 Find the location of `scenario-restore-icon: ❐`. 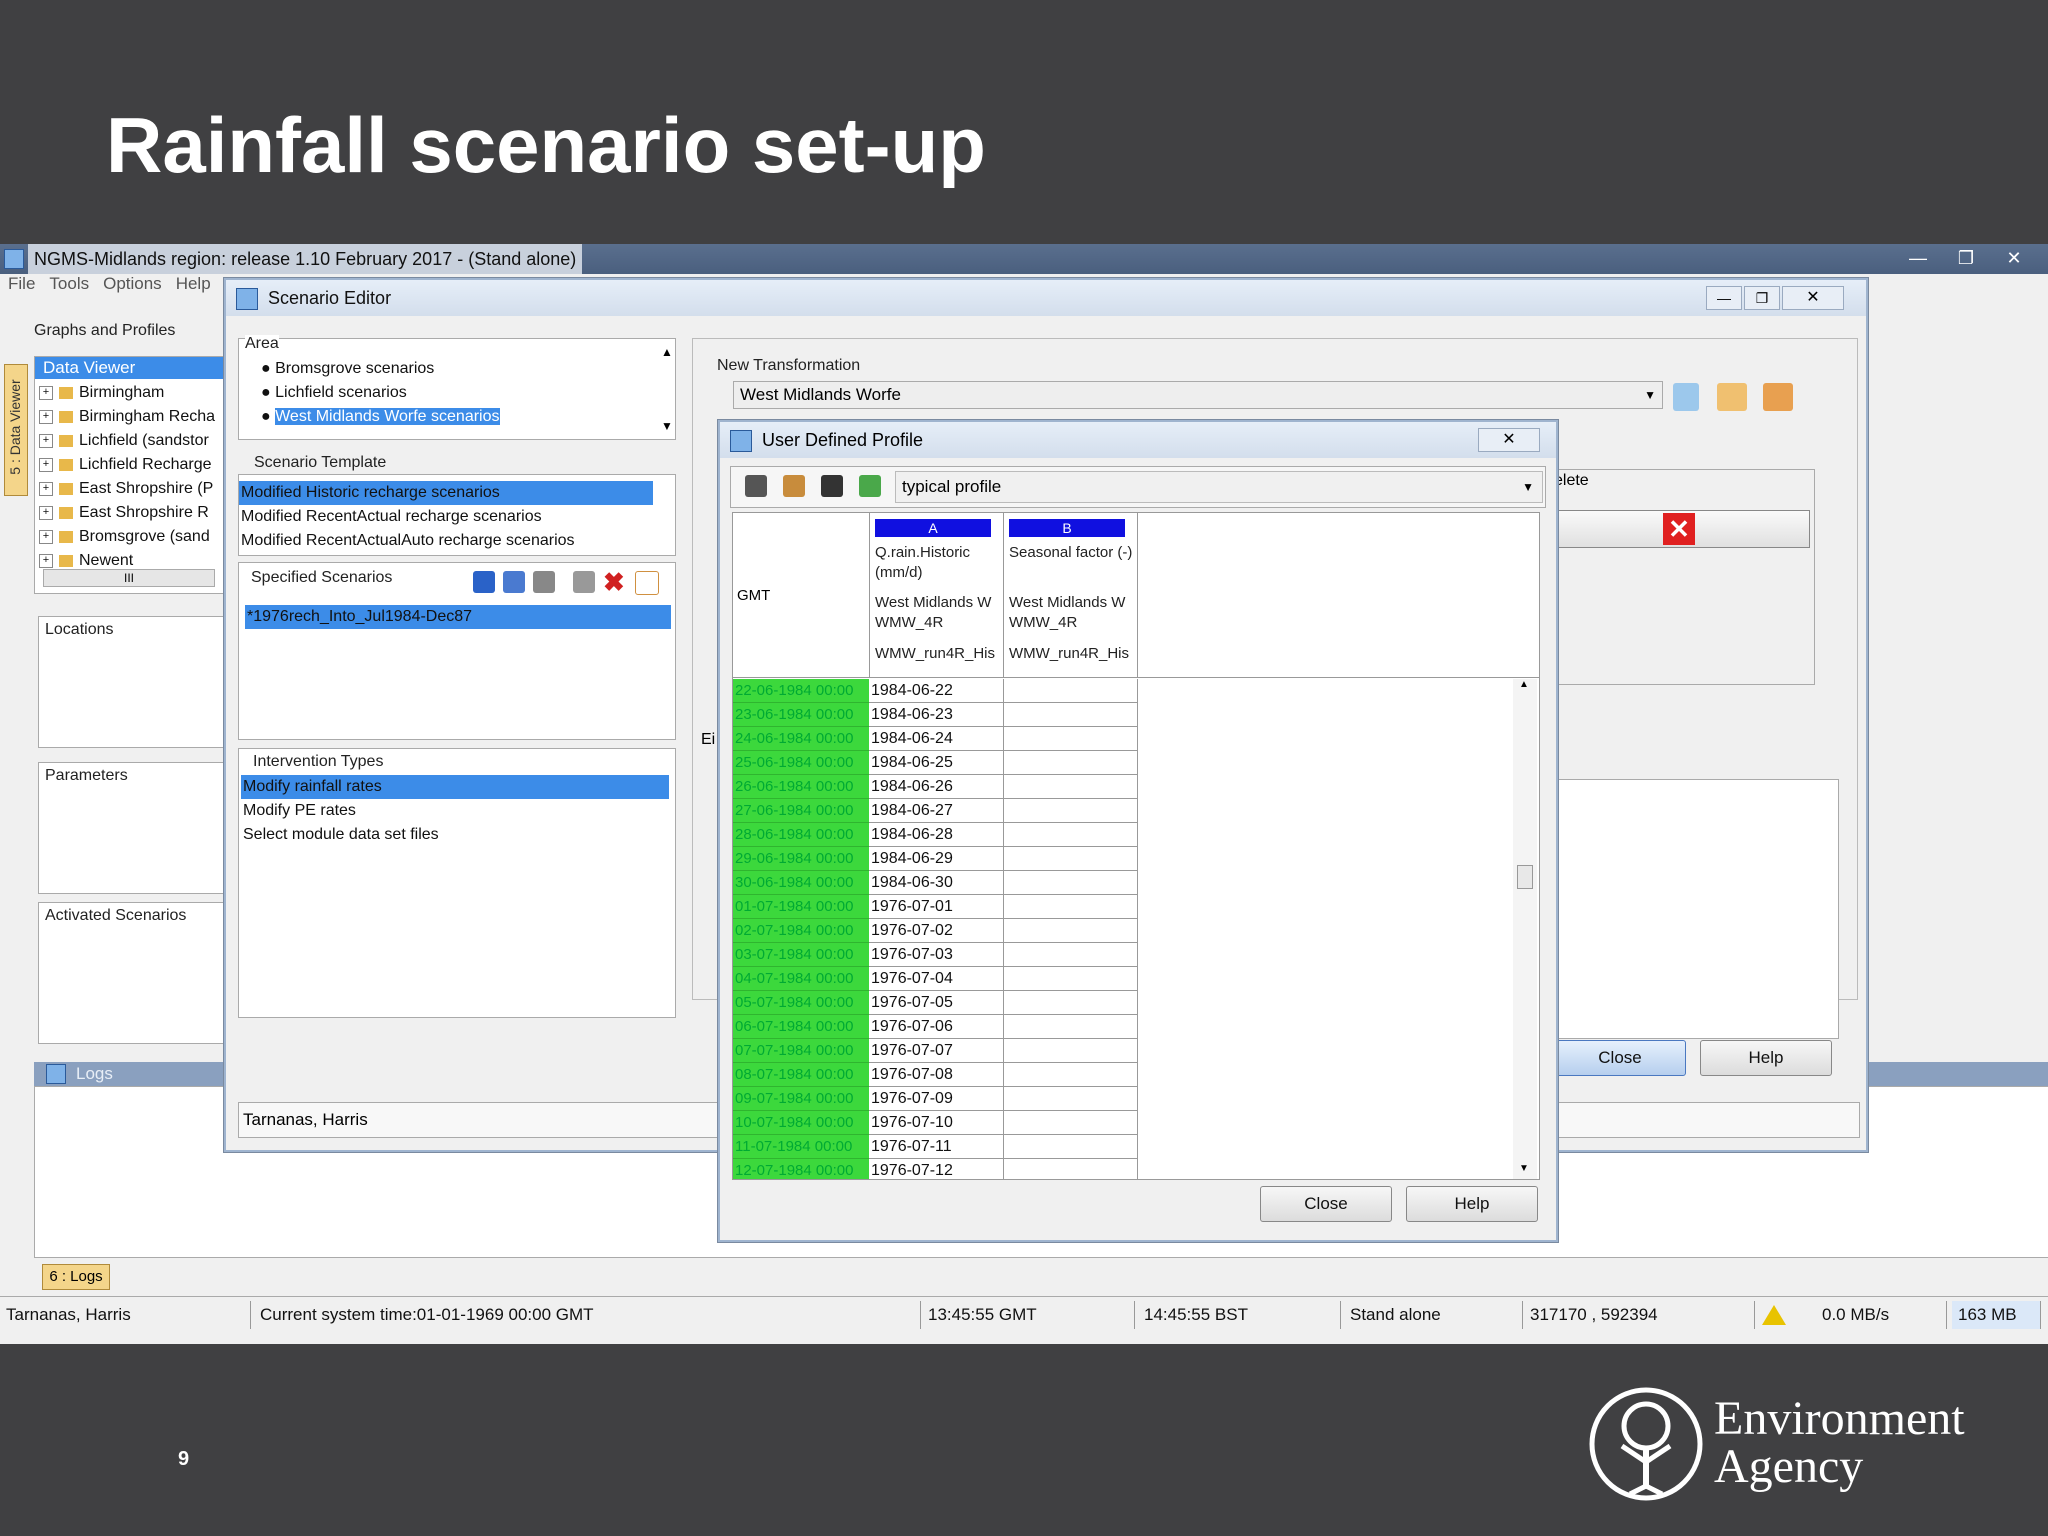

scenario-restore-icon: ❐ is located at coordinates (1762, 298).